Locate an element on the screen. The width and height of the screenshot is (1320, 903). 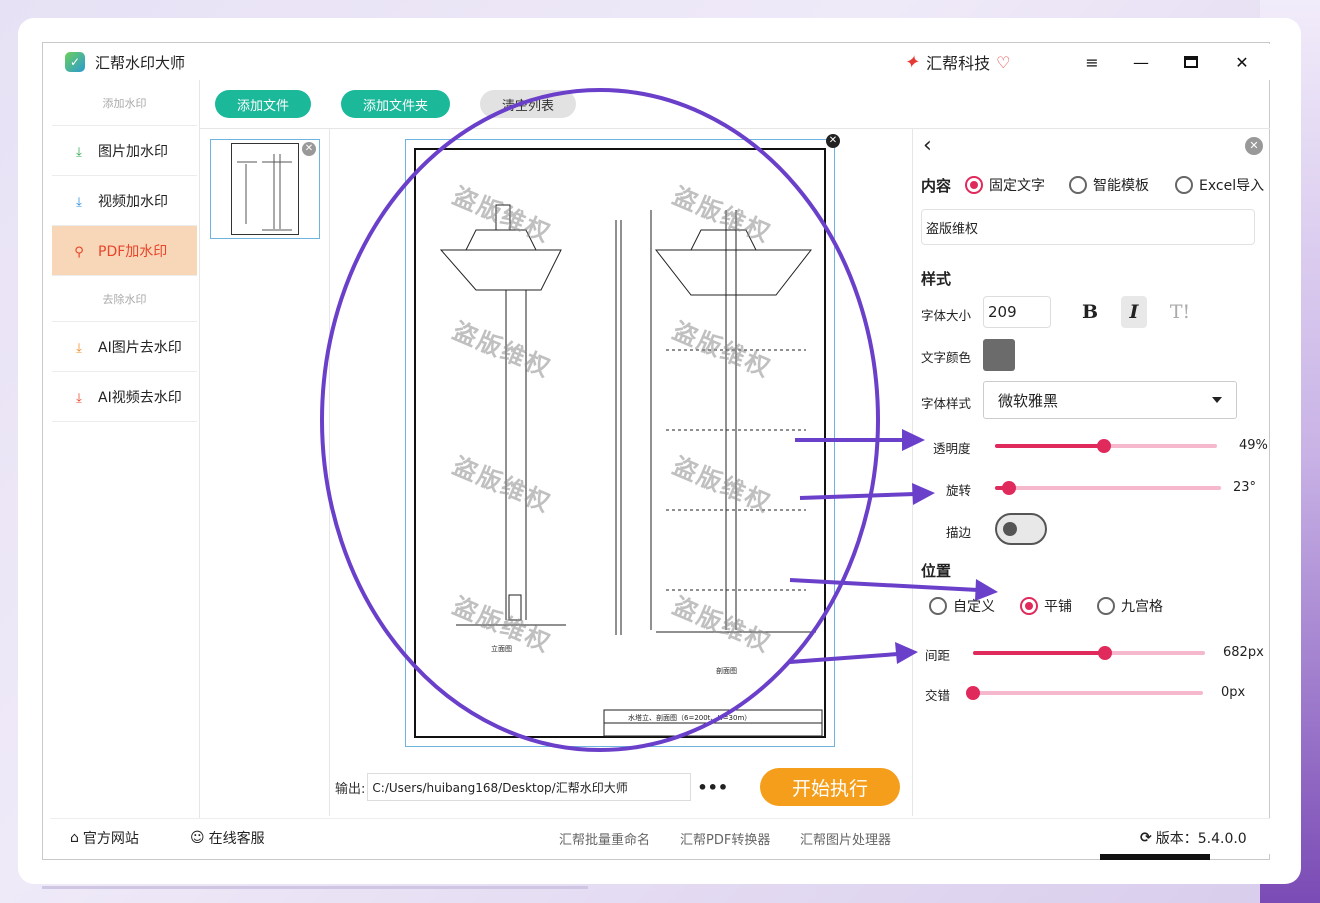
official-website-link: ⌂ 官方网站 is located at coordinates (104, 838).